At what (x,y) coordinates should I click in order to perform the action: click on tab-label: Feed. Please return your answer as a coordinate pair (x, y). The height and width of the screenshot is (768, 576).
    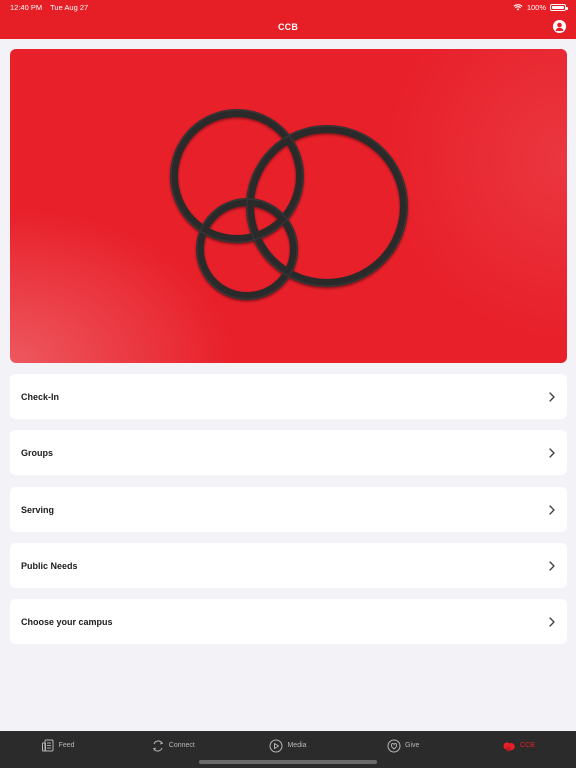
    Looking at the image, I should click on (66, 745).